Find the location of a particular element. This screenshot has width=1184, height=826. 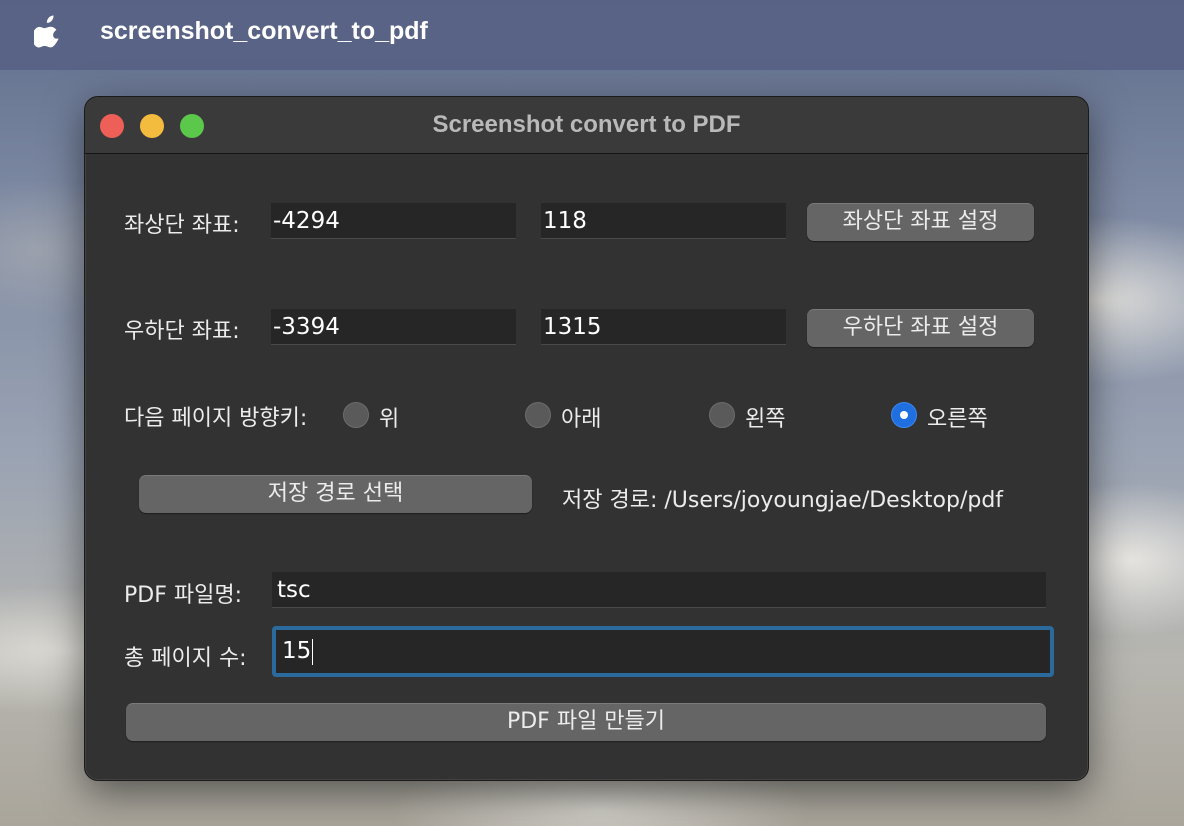

save-path-display: 저장 경로: /Users/joyoungjae/Desktop/pdf is located at coordinates (783, 500).